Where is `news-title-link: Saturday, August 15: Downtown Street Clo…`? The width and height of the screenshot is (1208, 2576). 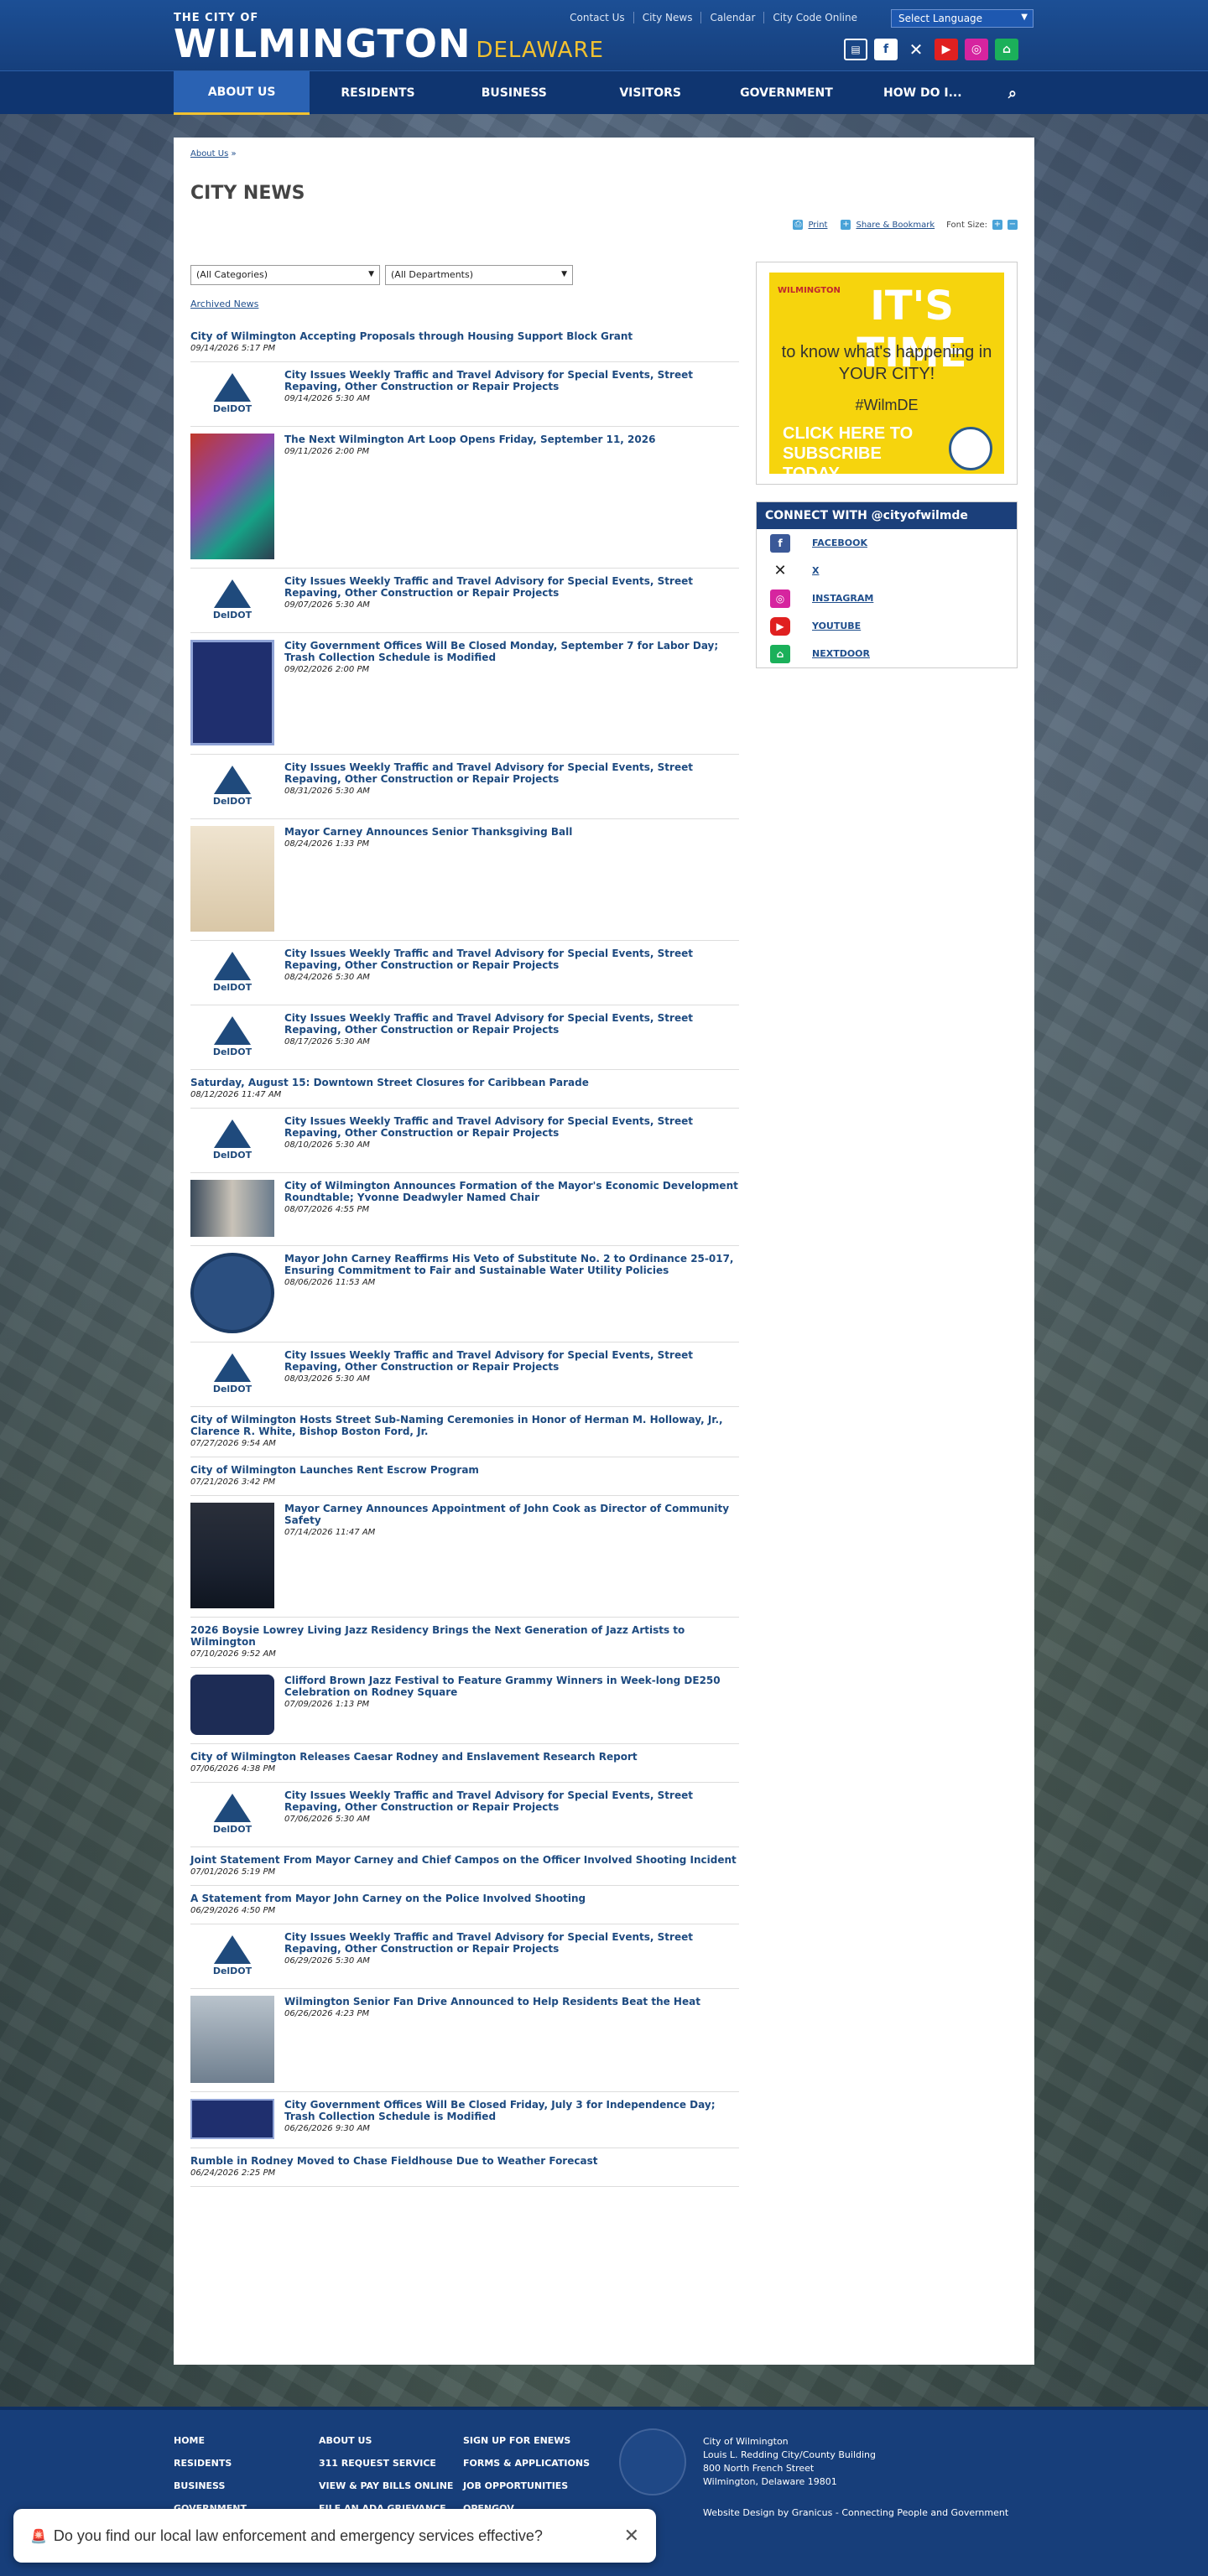 news-title-link: Saturday, August 15: Downtown Street Clo… is located at coordinates (464, 1082).